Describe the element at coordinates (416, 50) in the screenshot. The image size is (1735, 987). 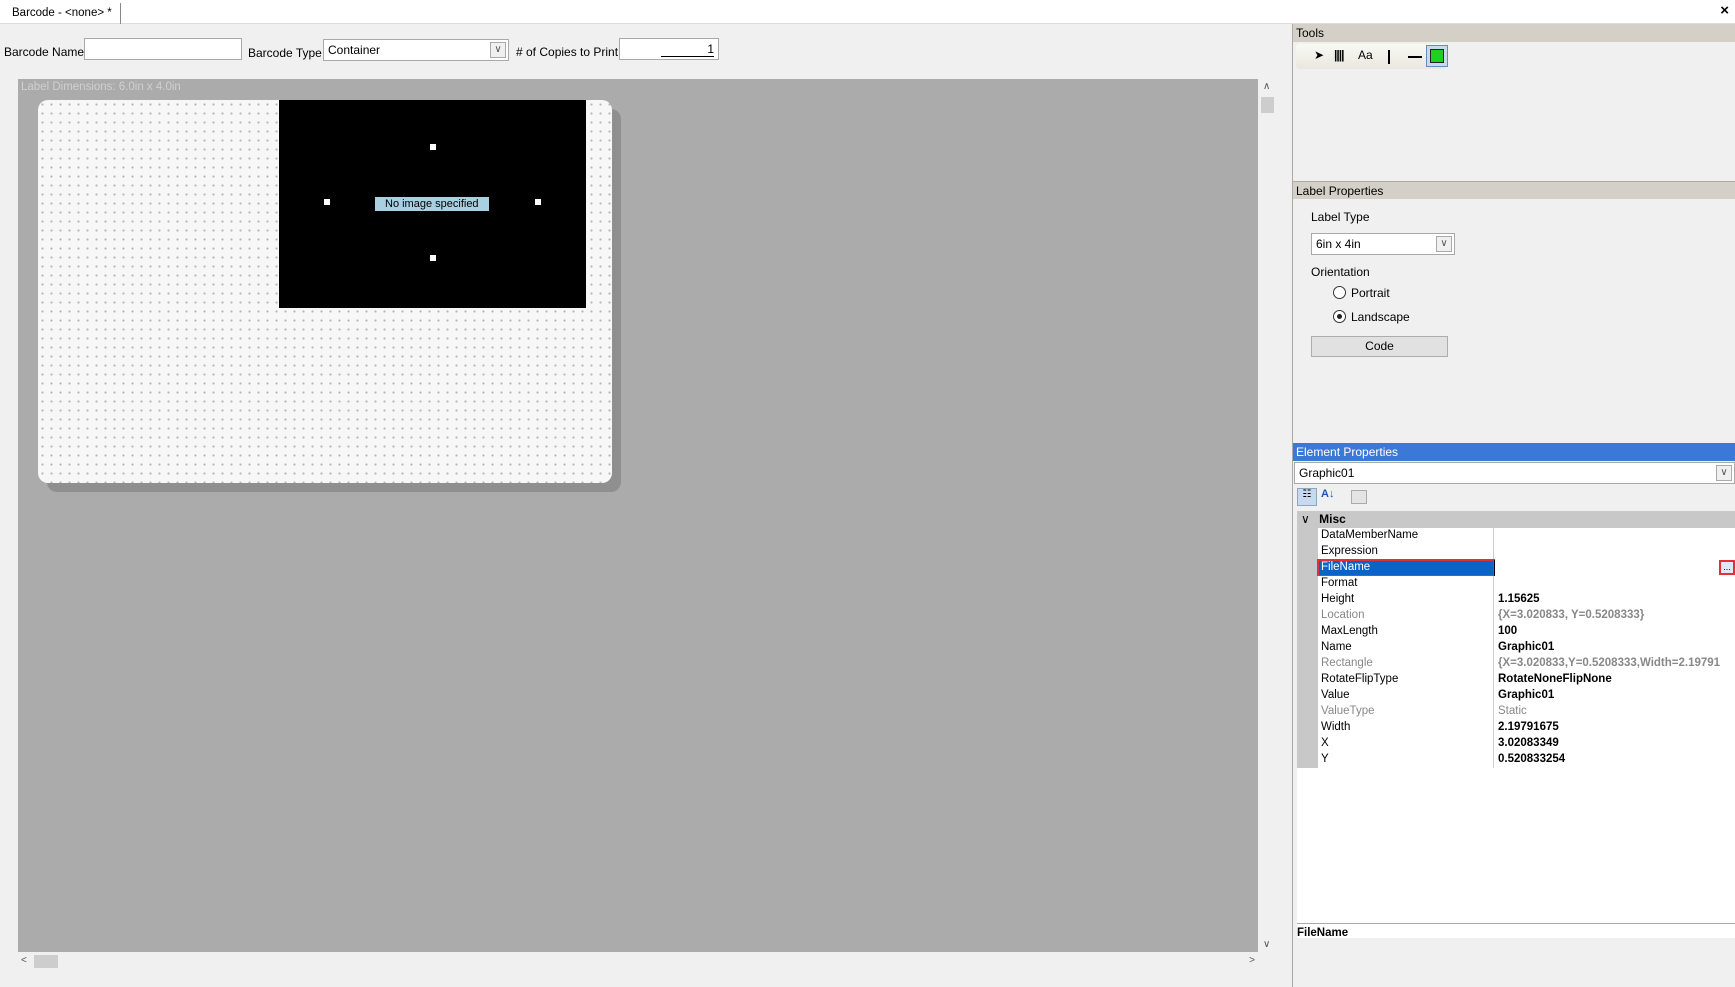
I see `barcode-type-select: Container ∨` at that location.